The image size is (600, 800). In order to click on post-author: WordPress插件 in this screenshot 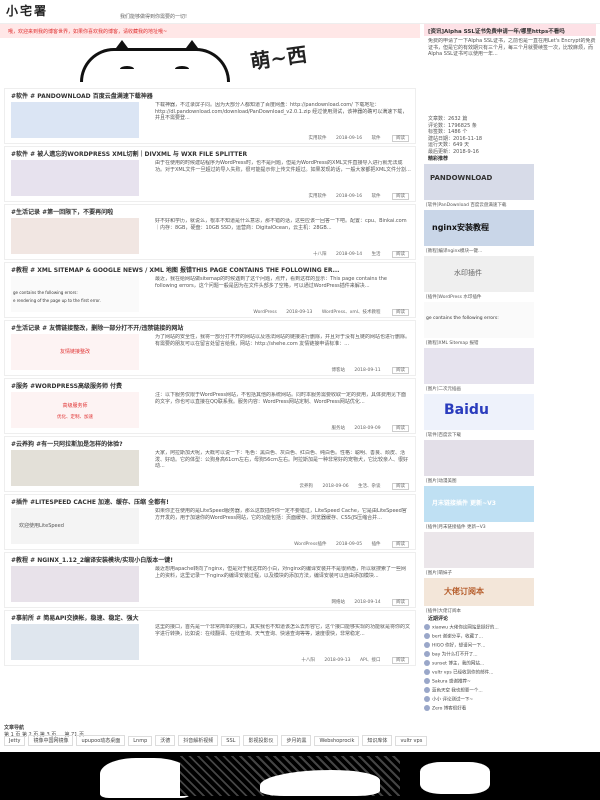, I will do `click(310, 544)`.